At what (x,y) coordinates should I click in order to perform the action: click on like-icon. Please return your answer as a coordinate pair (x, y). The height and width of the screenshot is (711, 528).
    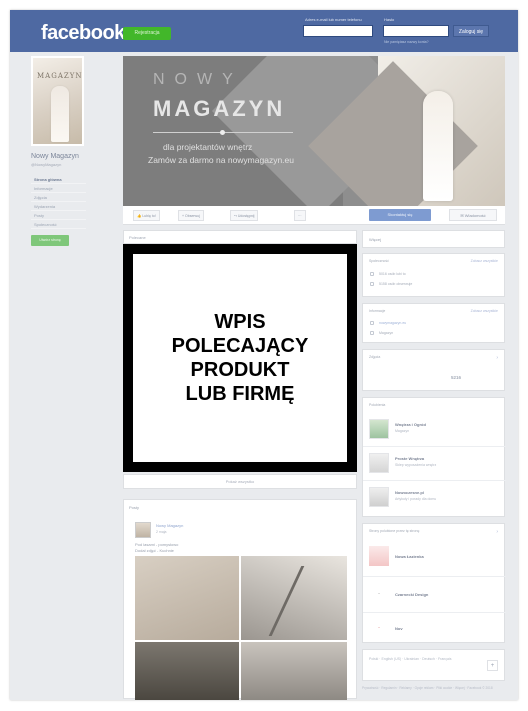
    Looking at the image, I should click on (372, 274).